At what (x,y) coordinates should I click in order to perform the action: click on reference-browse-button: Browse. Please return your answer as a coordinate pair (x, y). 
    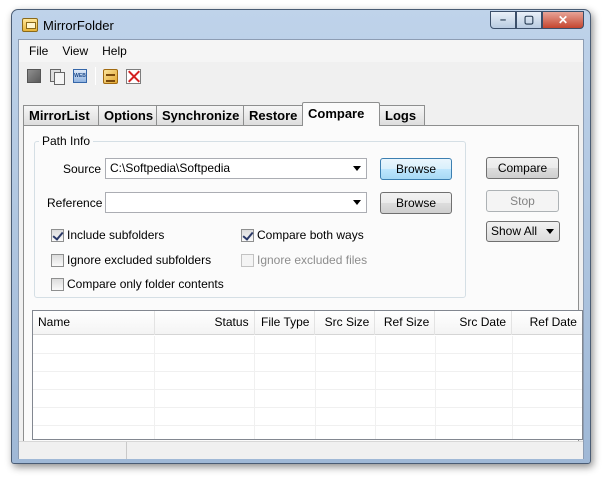
    Looking at the image, I should click on (416, 203).